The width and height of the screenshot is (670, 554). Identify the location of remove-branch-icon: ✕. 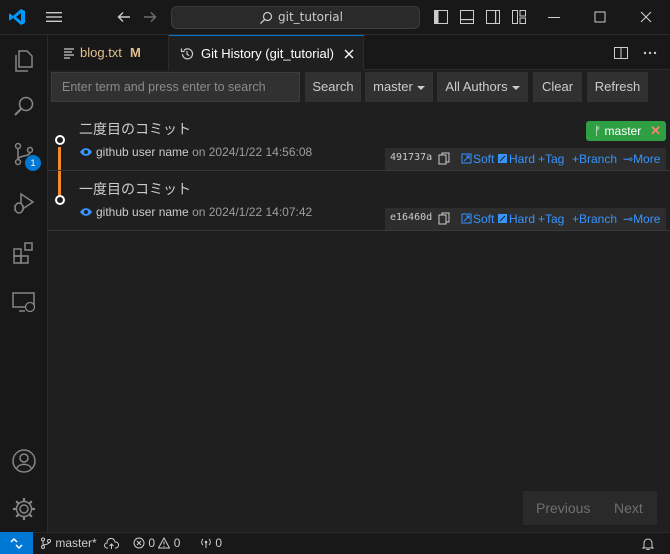
(655, 131).